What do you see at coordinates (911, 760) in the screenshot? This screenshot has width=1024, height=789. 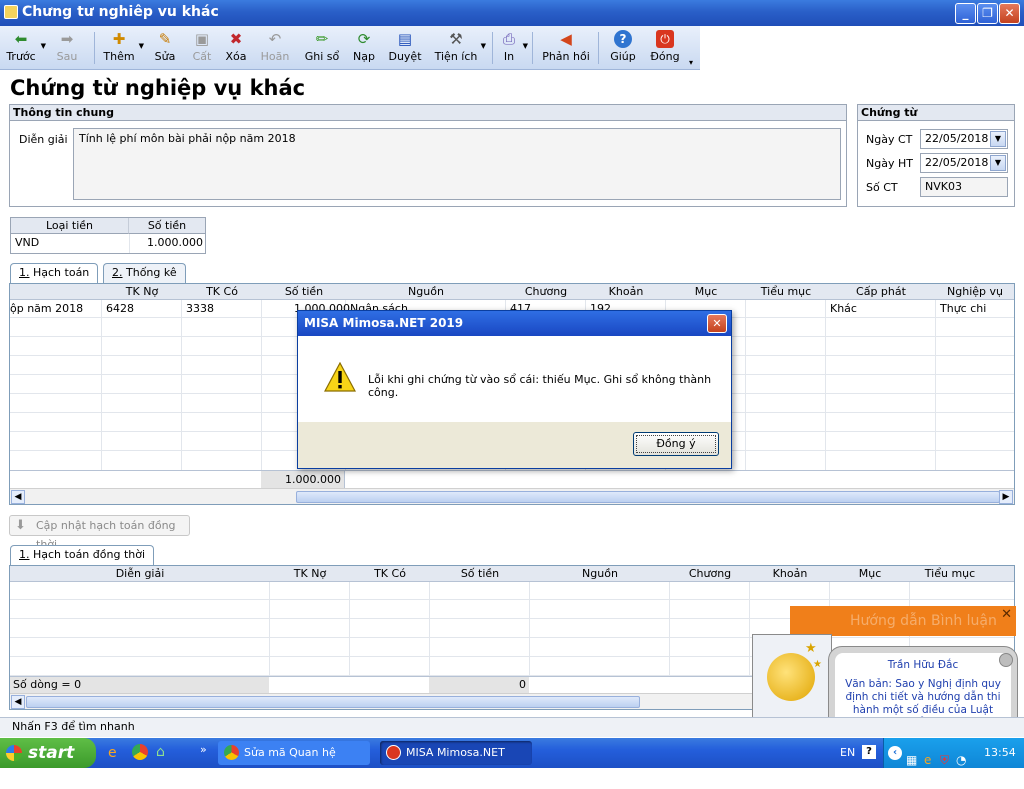 I see `network-icon: ▦` at bounding box center [911, 760].